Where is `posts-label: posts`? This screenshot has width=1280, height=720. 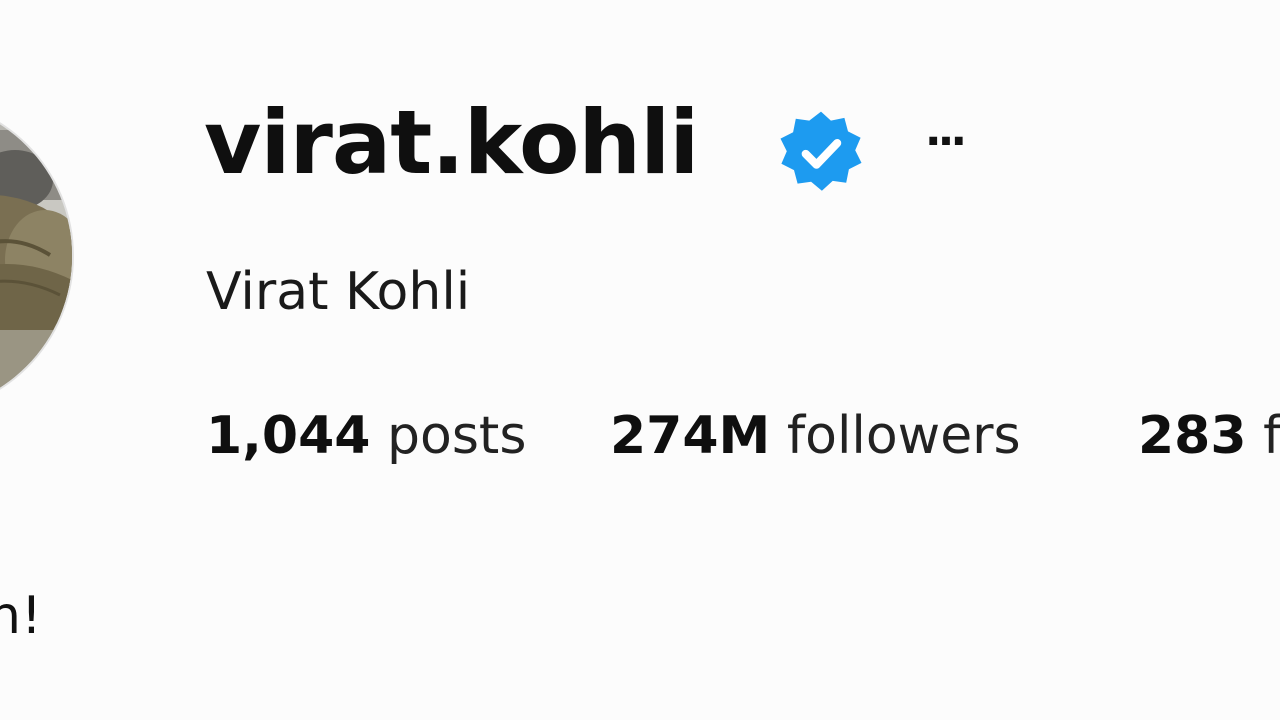
posts-label: posts is located at coordinates (457, 436).